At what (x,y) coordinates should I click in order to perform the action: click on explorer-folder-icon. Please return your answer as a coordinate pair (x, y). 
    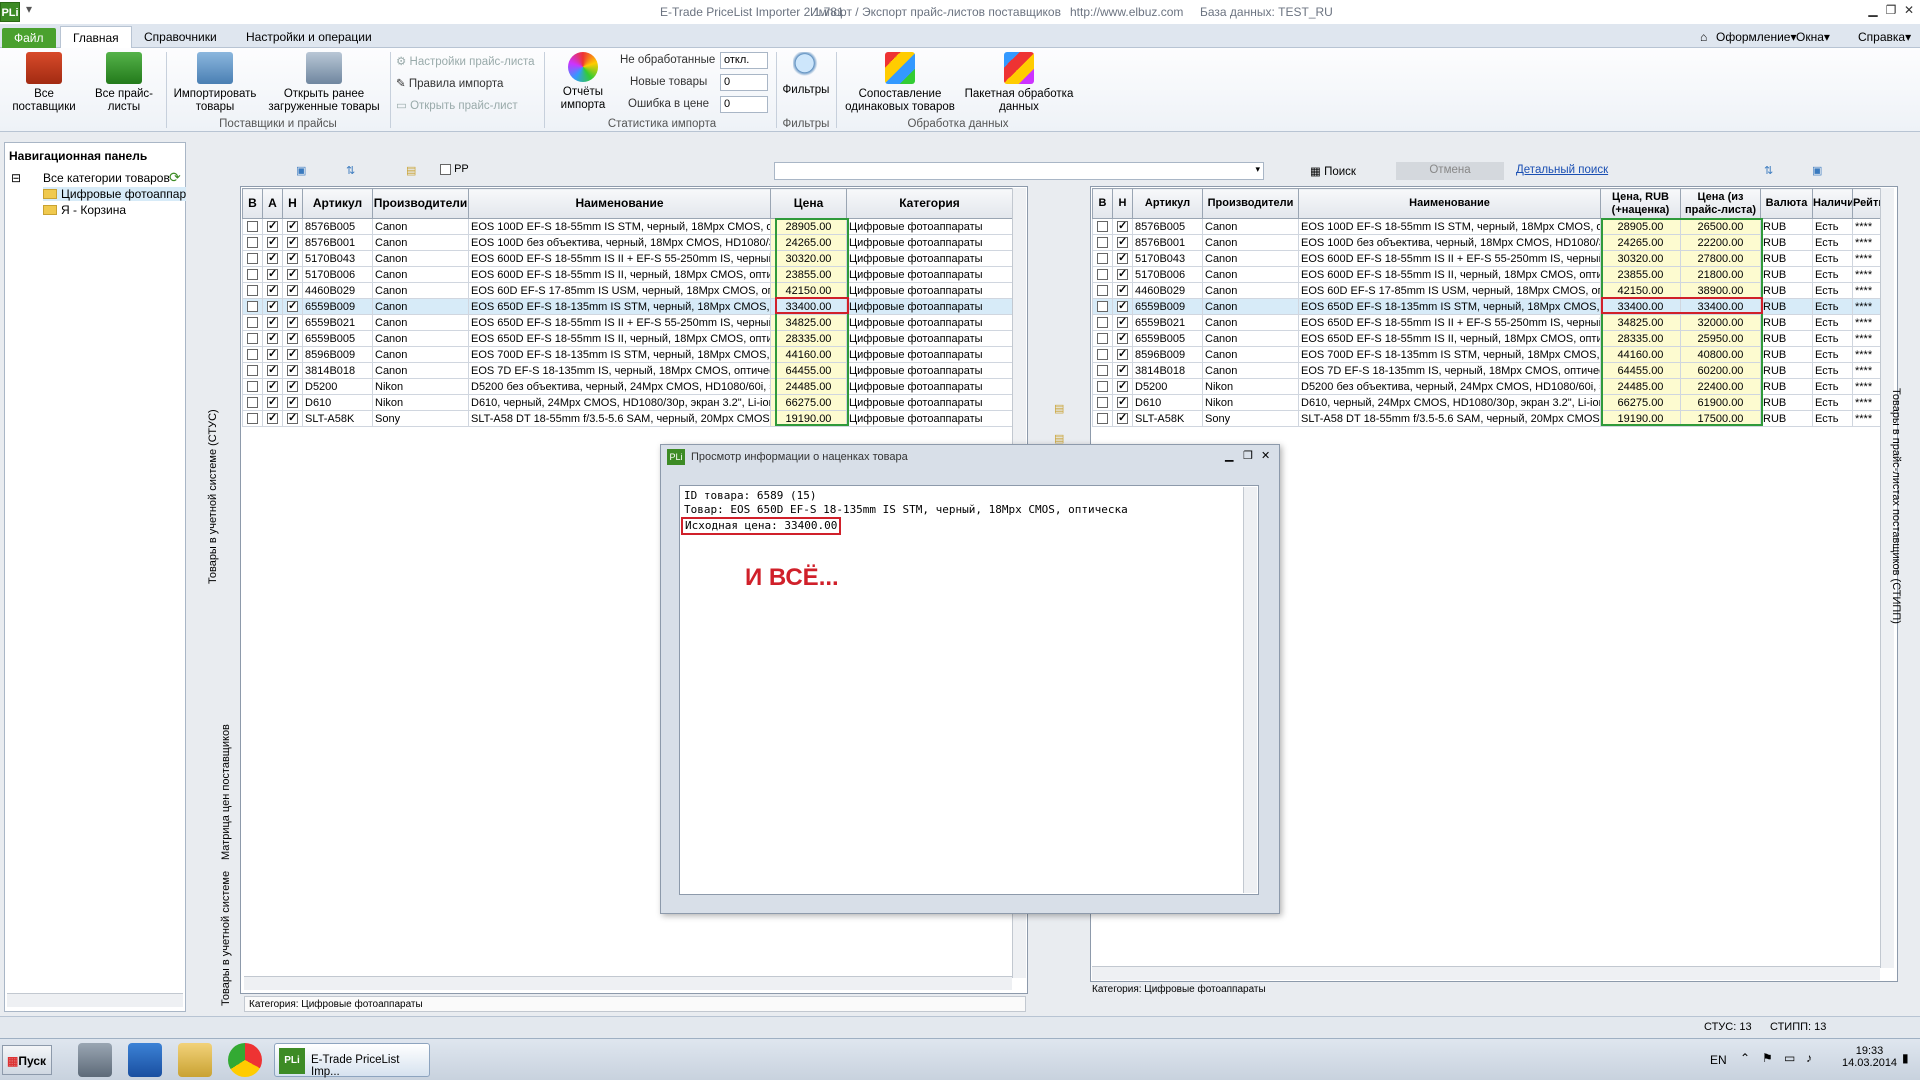
    Looking at the image, I should click on (195, 1060).